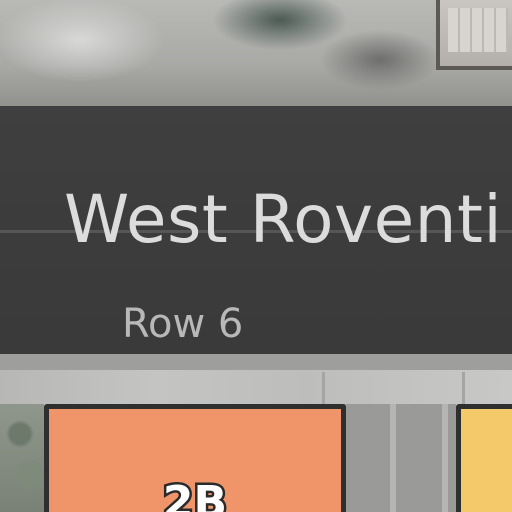 The width and height of the screenshot is (512, 512). I want to click on building-roof, so click(474, 35).